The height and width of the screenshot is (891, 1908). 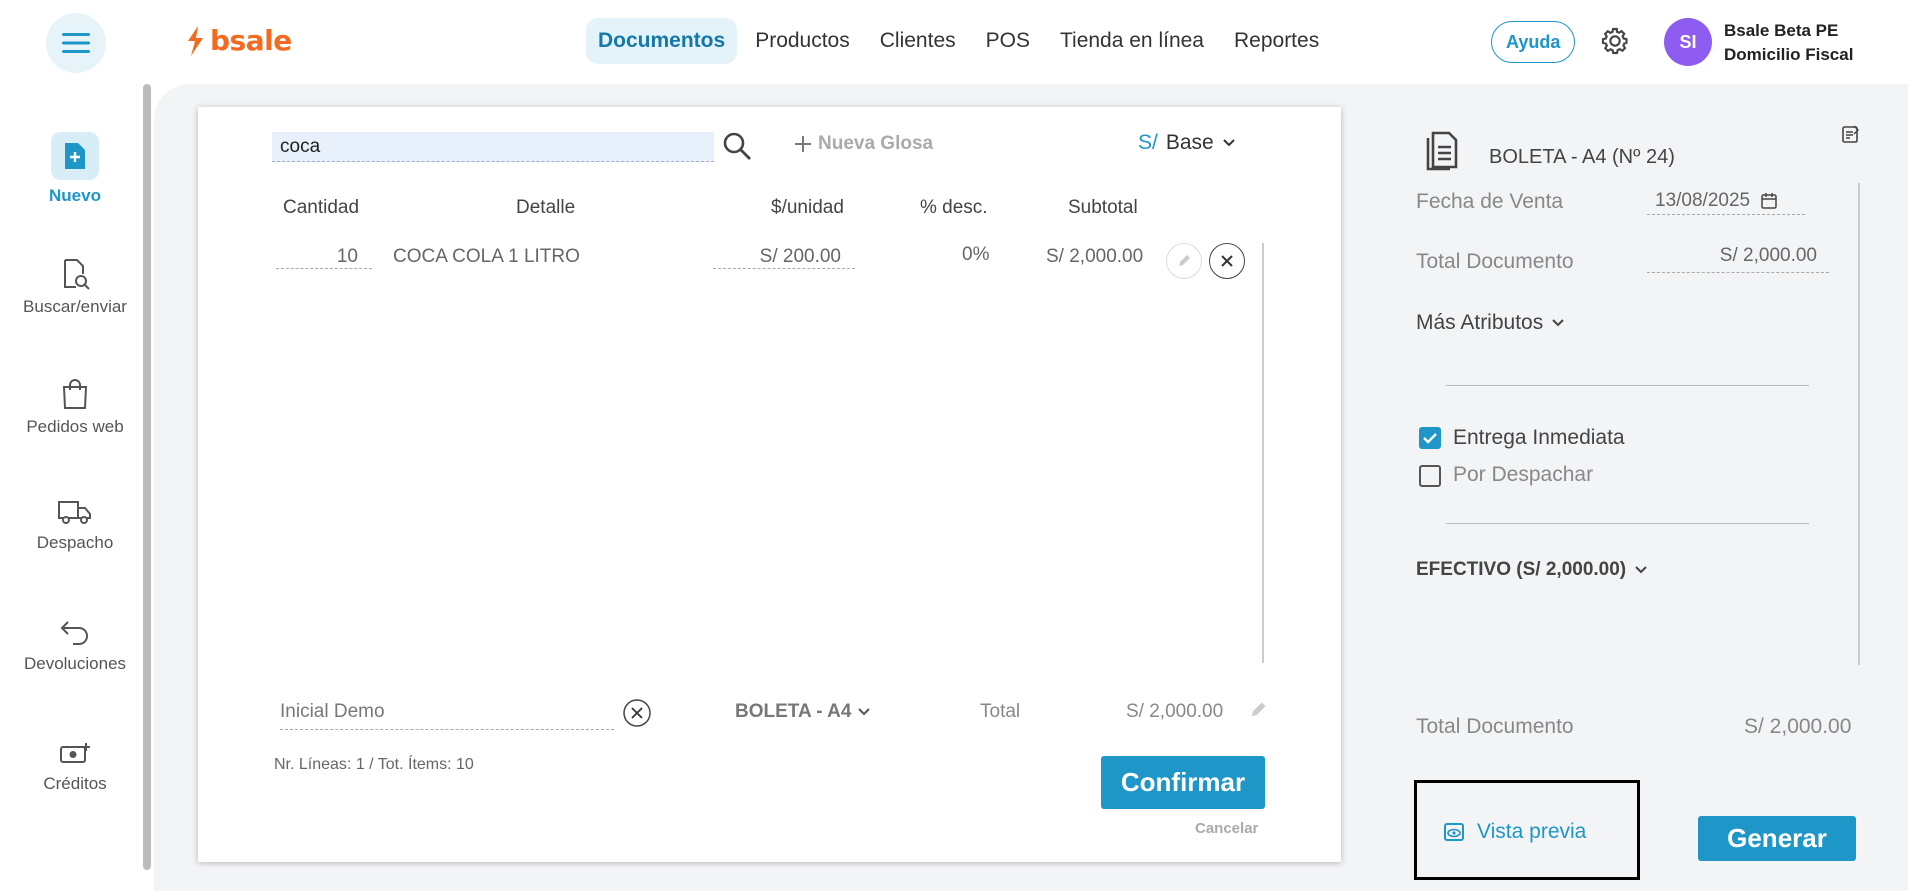 I want to click on detail-cell: COCA COLA 1 LITRO, so click(x=486, y=256).